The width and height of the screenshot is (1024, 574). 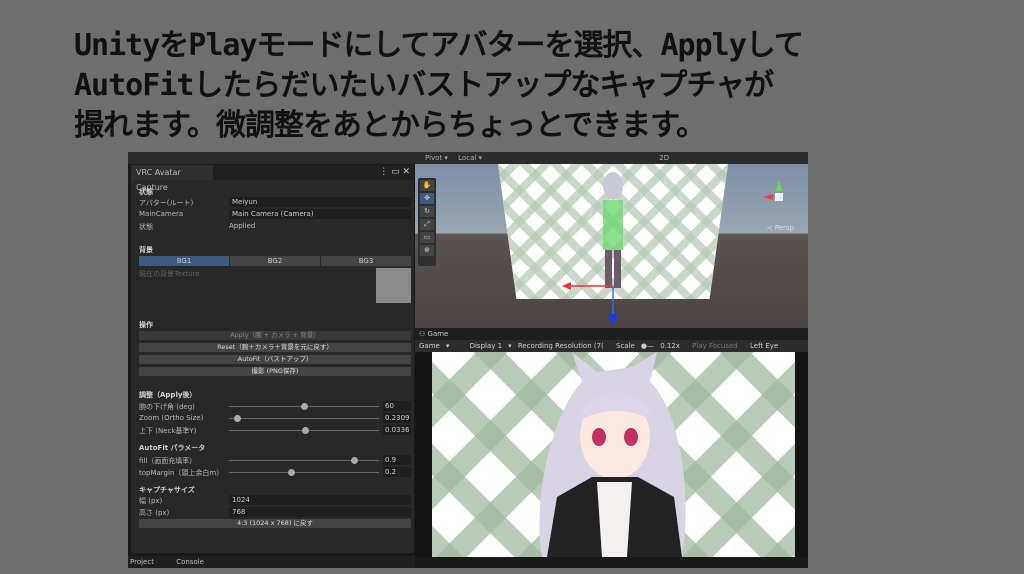 What do you see at coordinates (172, 448) in the screenshot?
I see `autofit-section: AutoFit パラメータ` at bounding box center [172, 448].